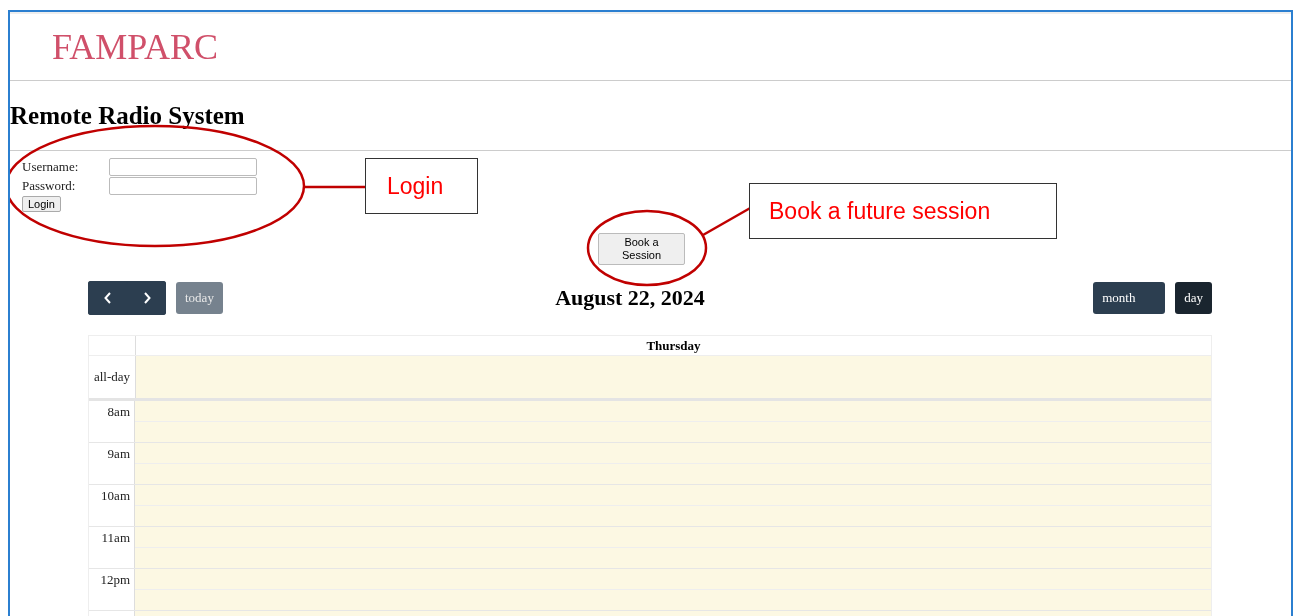 Image resolution: width=1295 pixels, height=616 pixels. What do you see at coordinates (115, 538) in the screenshot?
I see `time-label: 11am` at bounding box center [115, 538].